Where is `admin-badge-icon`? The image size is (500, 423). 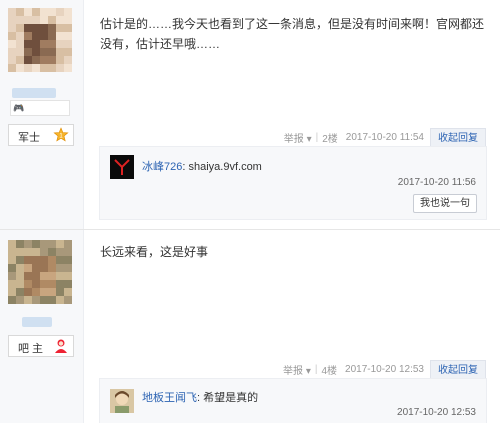 admin-badge-icon is located at coordinates (61, 347).